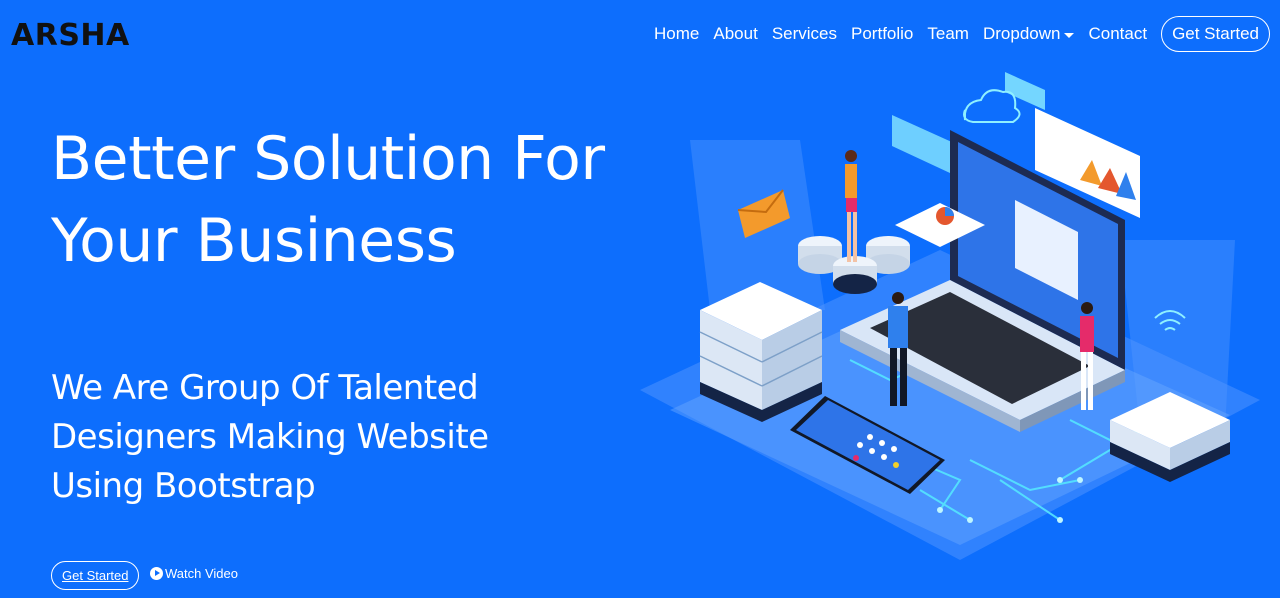  Describe the element at coordinates (254, 241) in the screenshot. I see `hero-title-line-2: Your Business` at that location.